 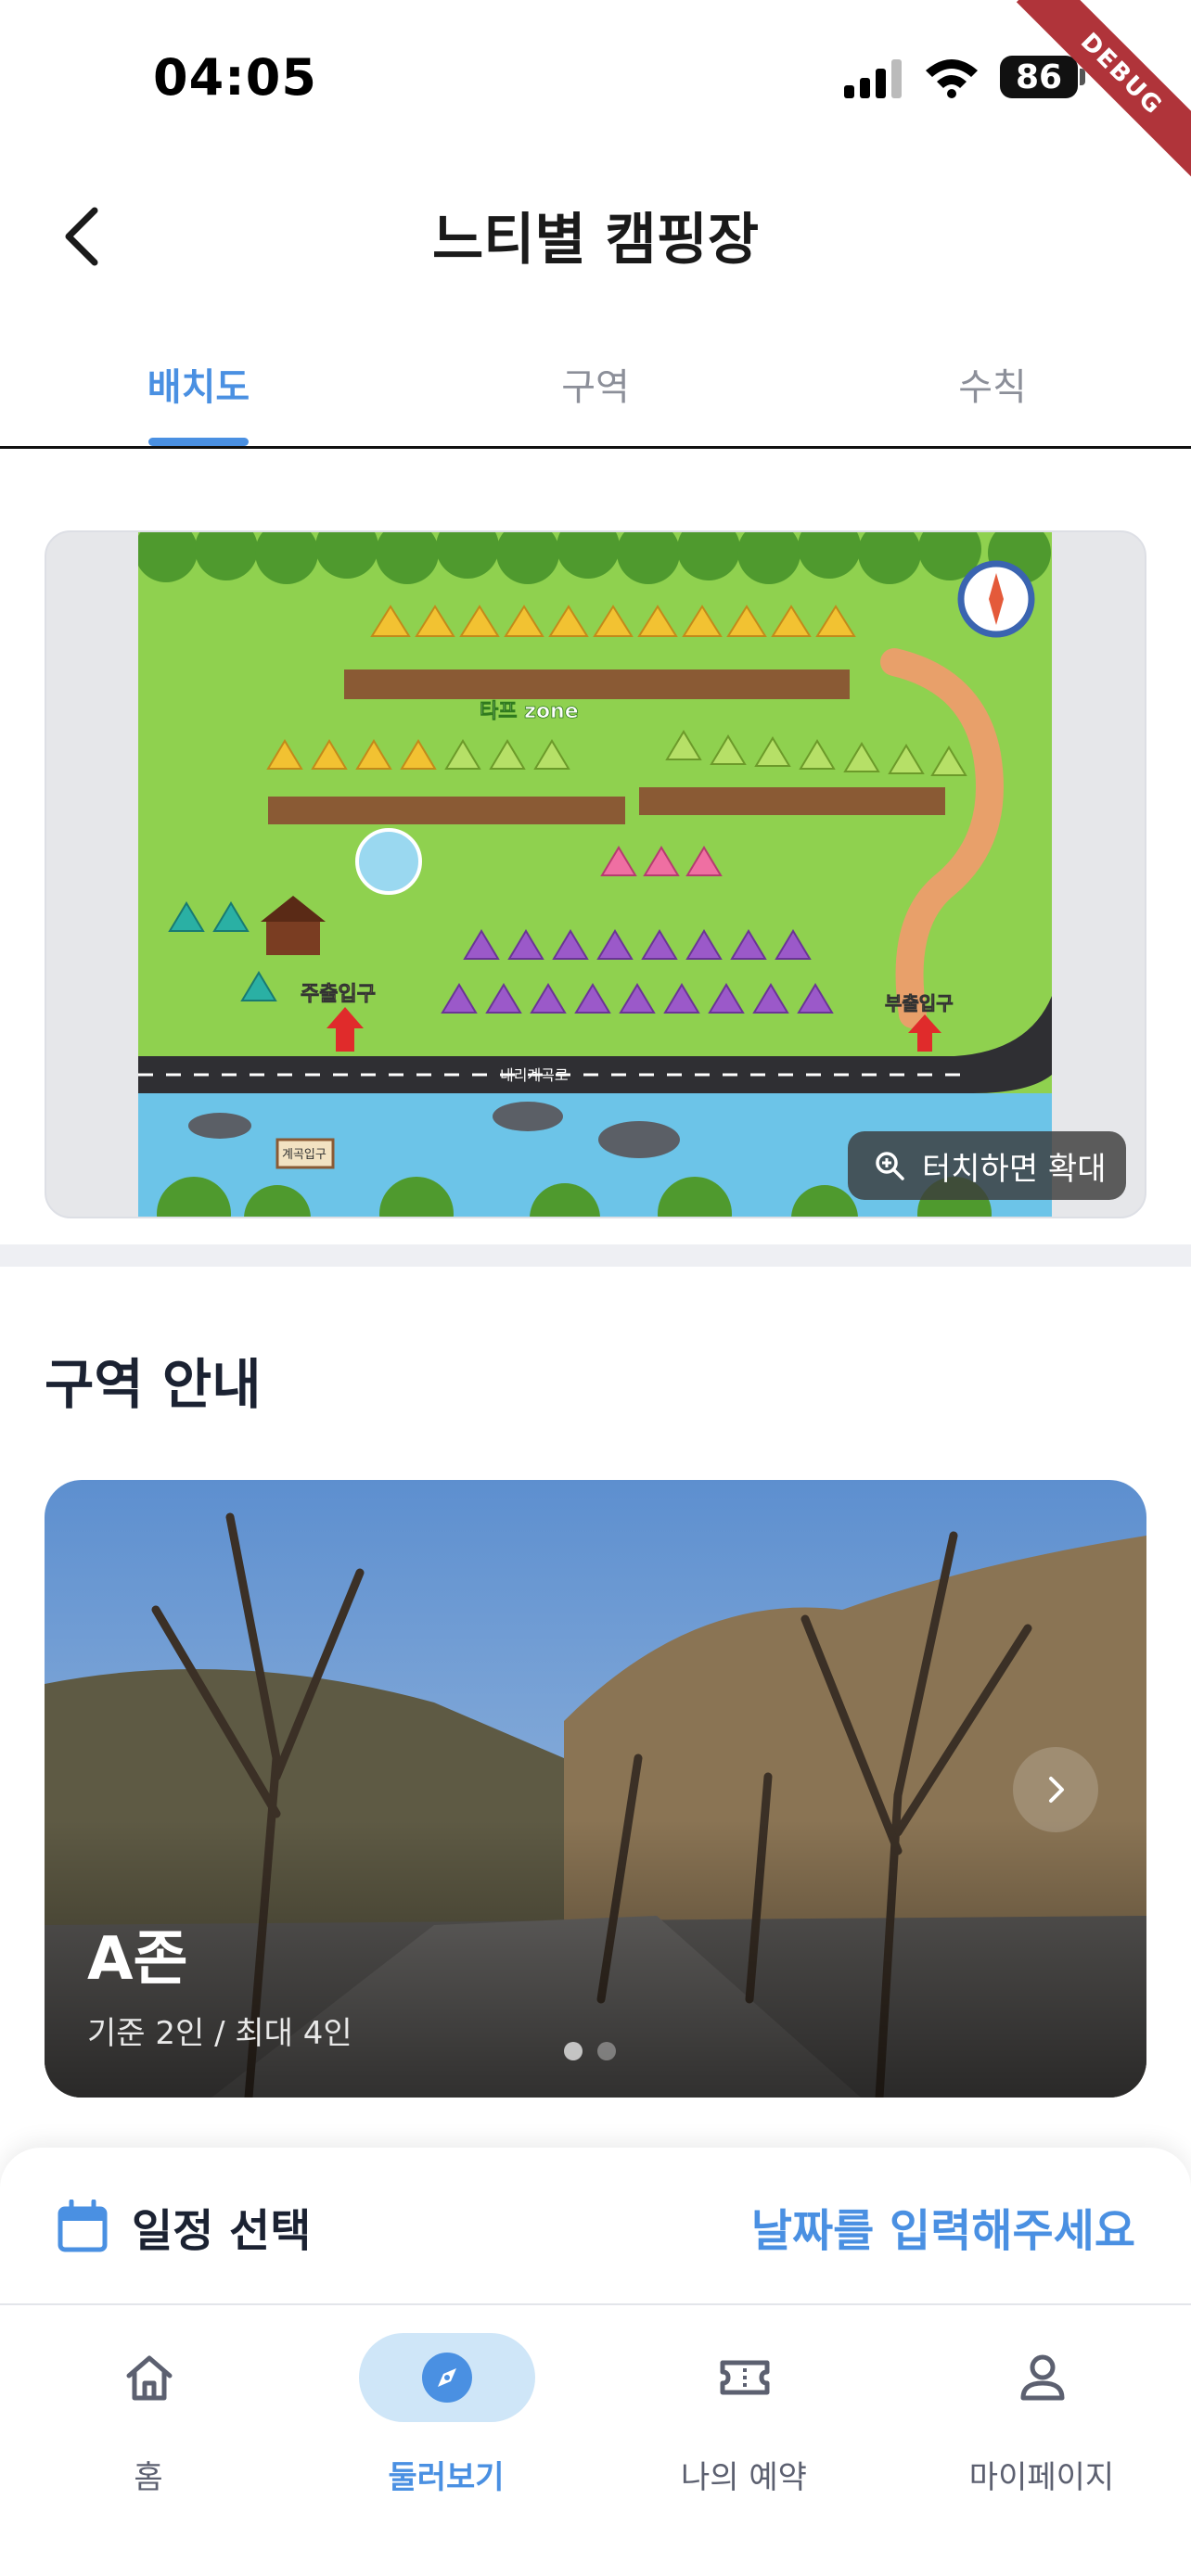 I want to click on zoom-in-icon, so click(x=890, y=1166).